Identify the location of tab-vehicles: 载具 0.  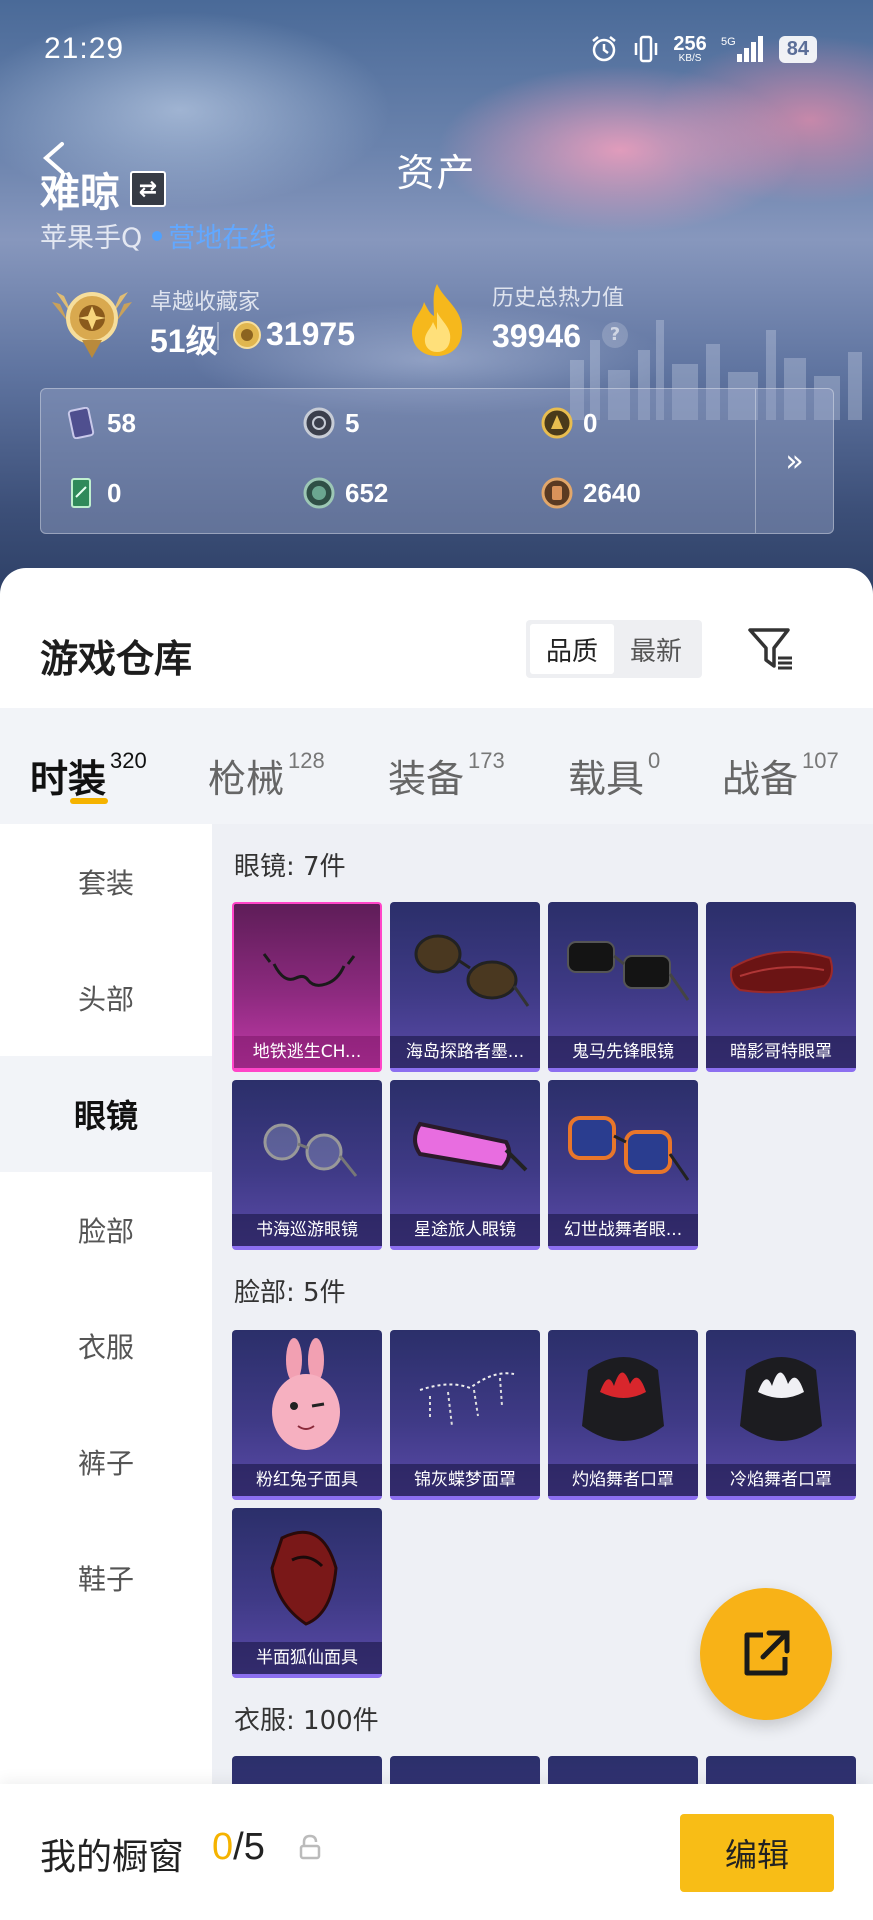
(614, 775).